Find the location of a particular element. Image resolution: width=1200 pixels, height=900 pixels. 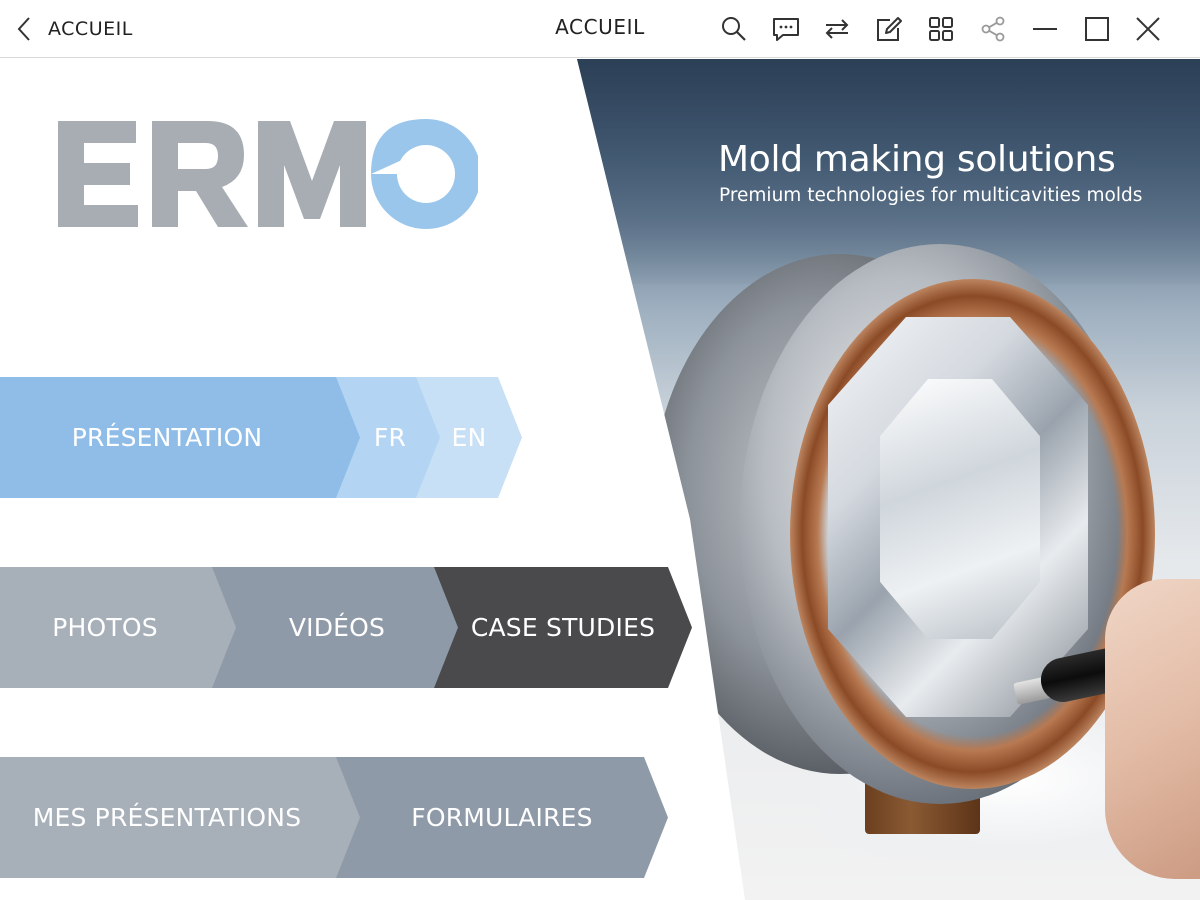

photos-button: PHOTOS is located at coordinates (120, 627).